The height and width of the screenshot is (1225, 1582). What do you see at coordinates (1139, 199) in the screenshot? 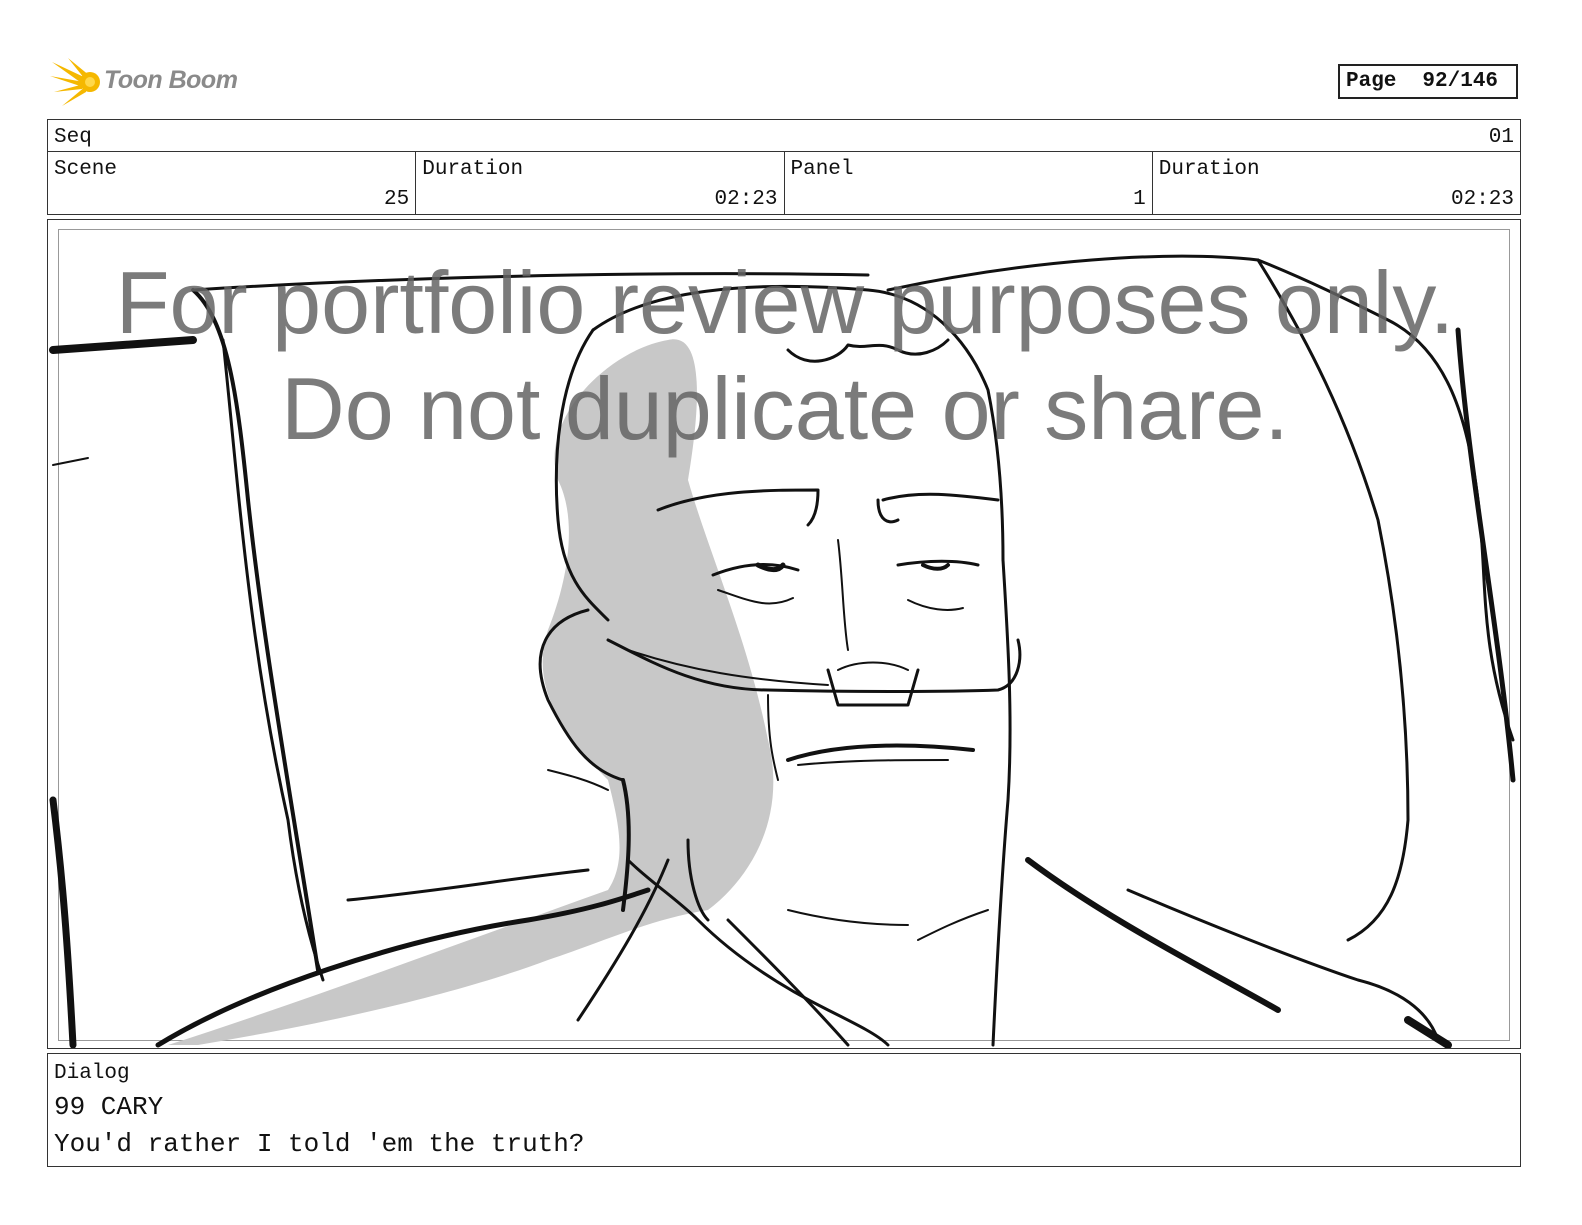
I see `panel-value: 1` at bounding box center [1139, 199].